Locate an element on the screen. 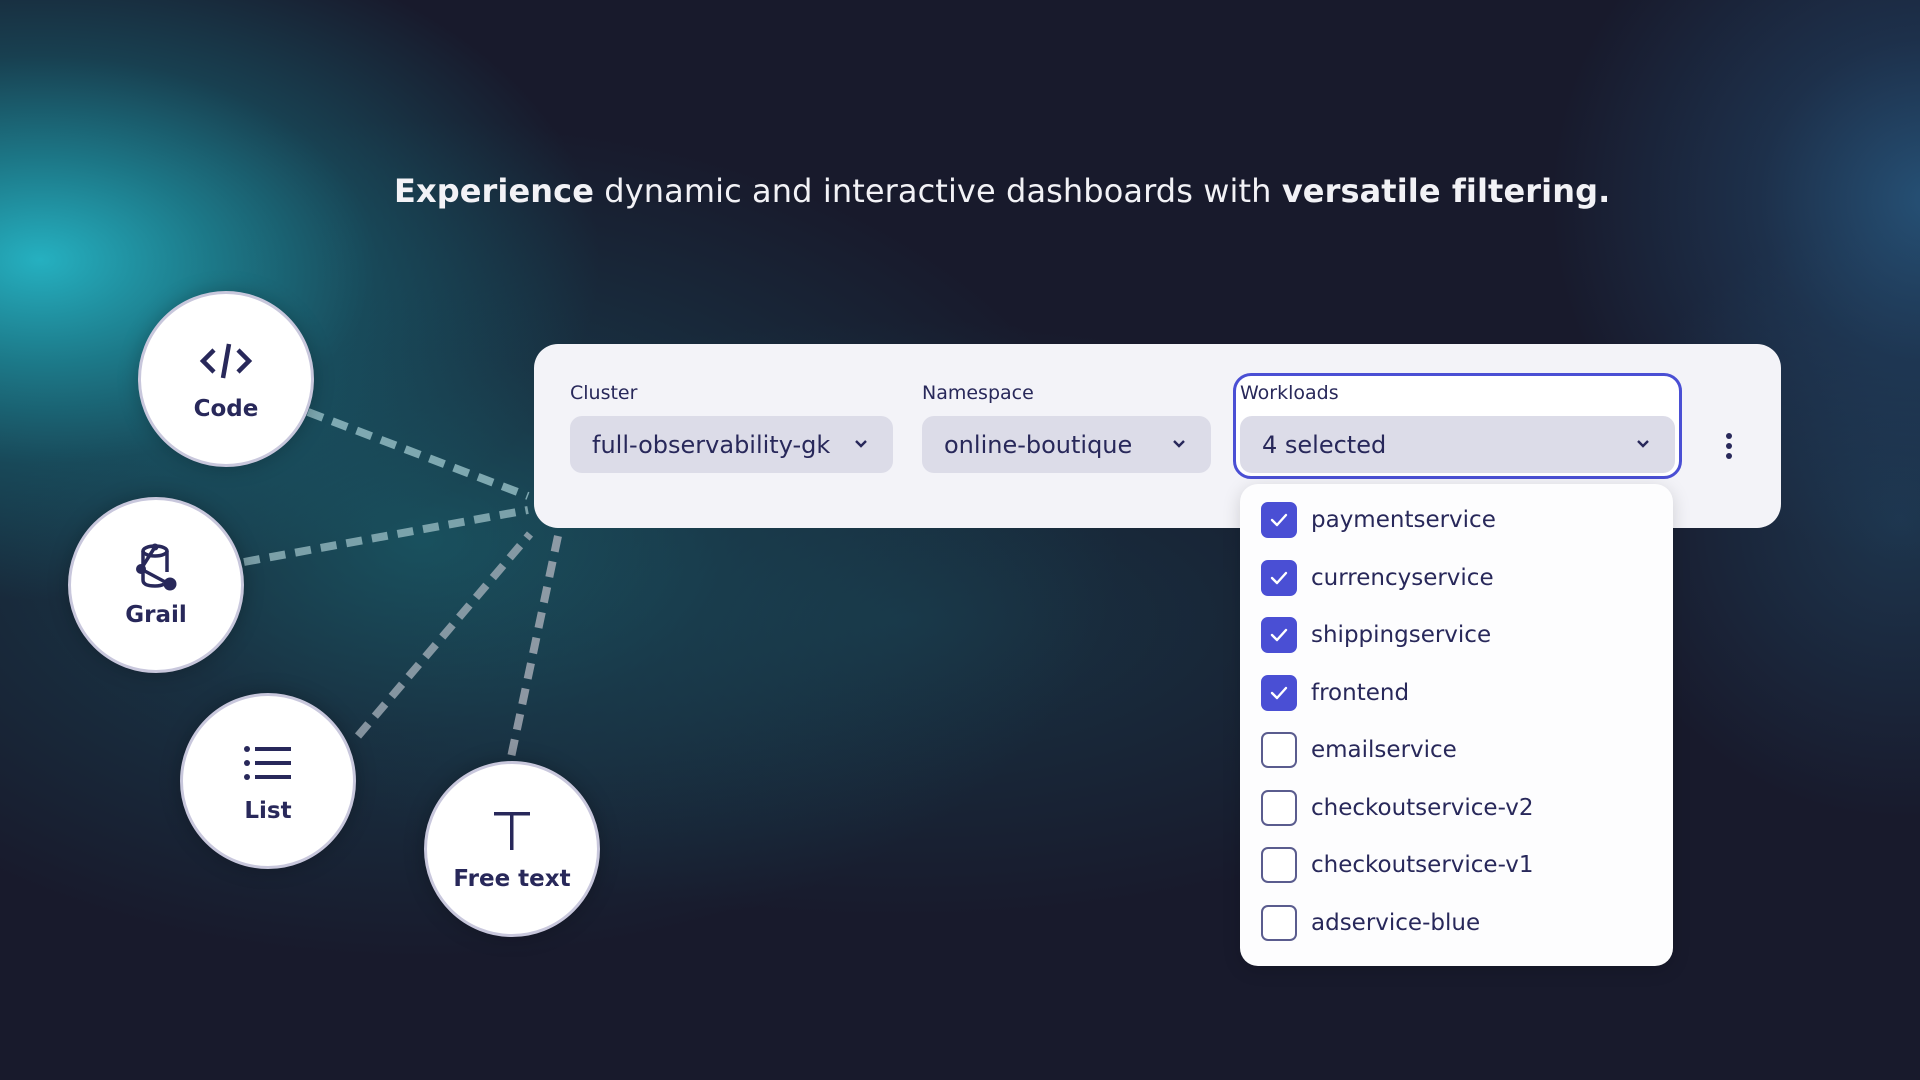 This screenshot has height=1080, width=1920. workload-option-label: shippingservice is located at coordinates (1401, 635).